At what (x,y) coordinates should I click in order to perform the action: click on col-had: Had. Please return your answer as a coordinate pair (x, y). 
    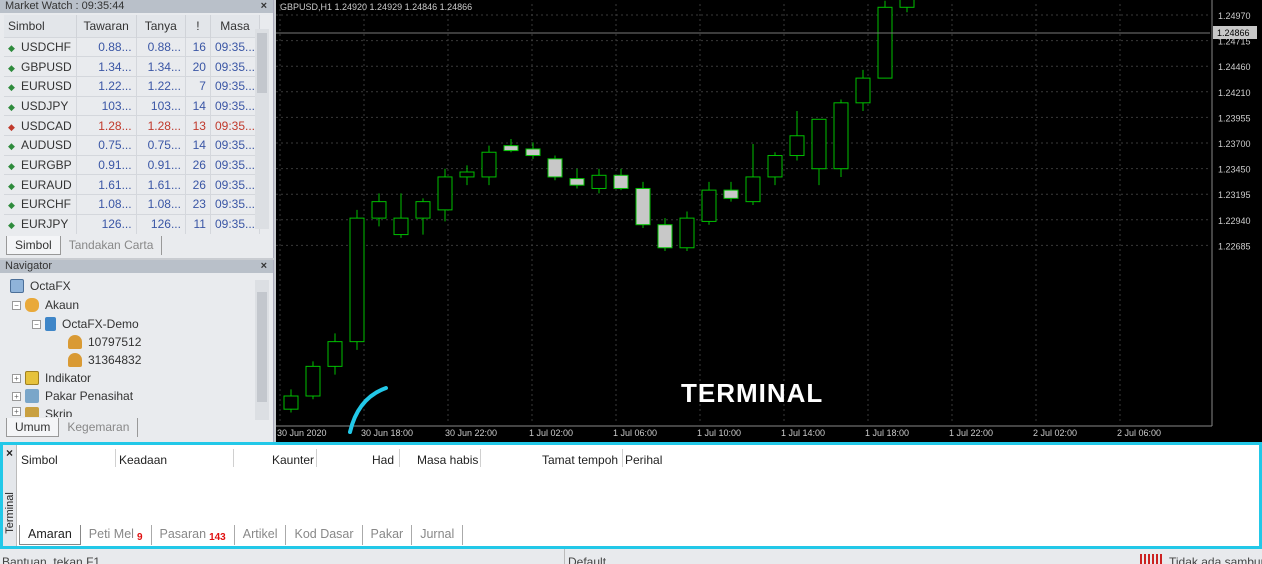
    Looking at the image, I should click on (383, 460).